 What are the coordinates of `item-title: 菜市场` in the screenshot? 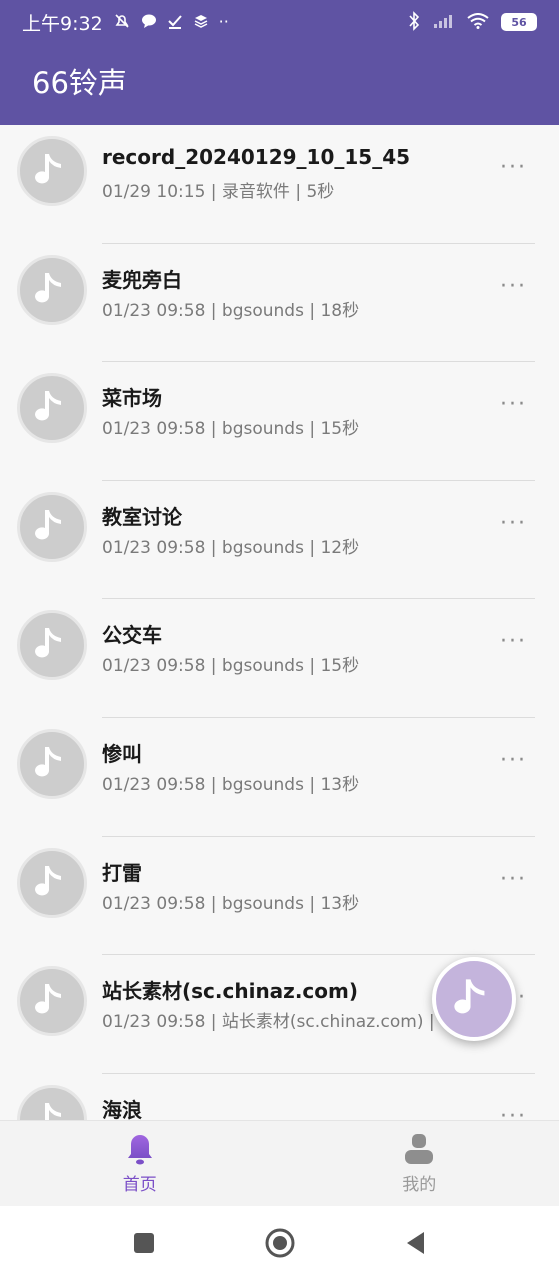 It's located at (132, 398).